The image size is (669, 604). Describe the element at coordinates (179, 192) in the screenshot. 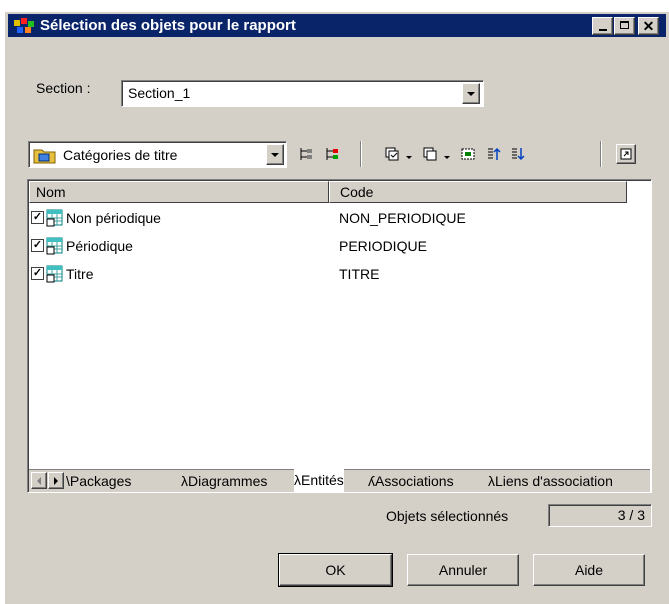

I see `column-header-name: Nom` at that location.